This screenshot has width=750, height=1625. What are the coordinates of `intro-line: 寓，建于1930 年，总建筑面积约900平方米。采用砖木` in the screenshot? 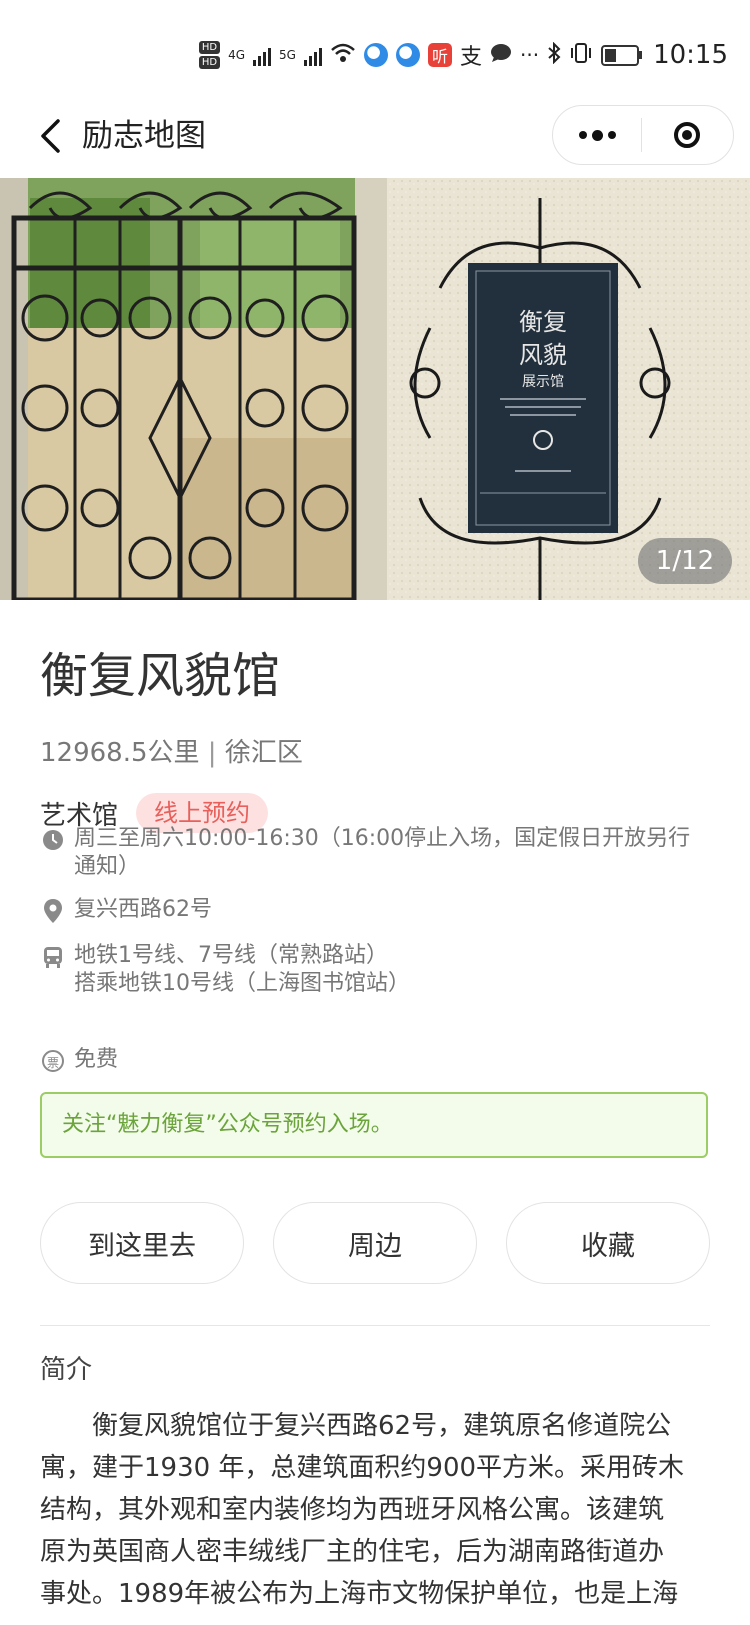 It's located at (362, 1468).